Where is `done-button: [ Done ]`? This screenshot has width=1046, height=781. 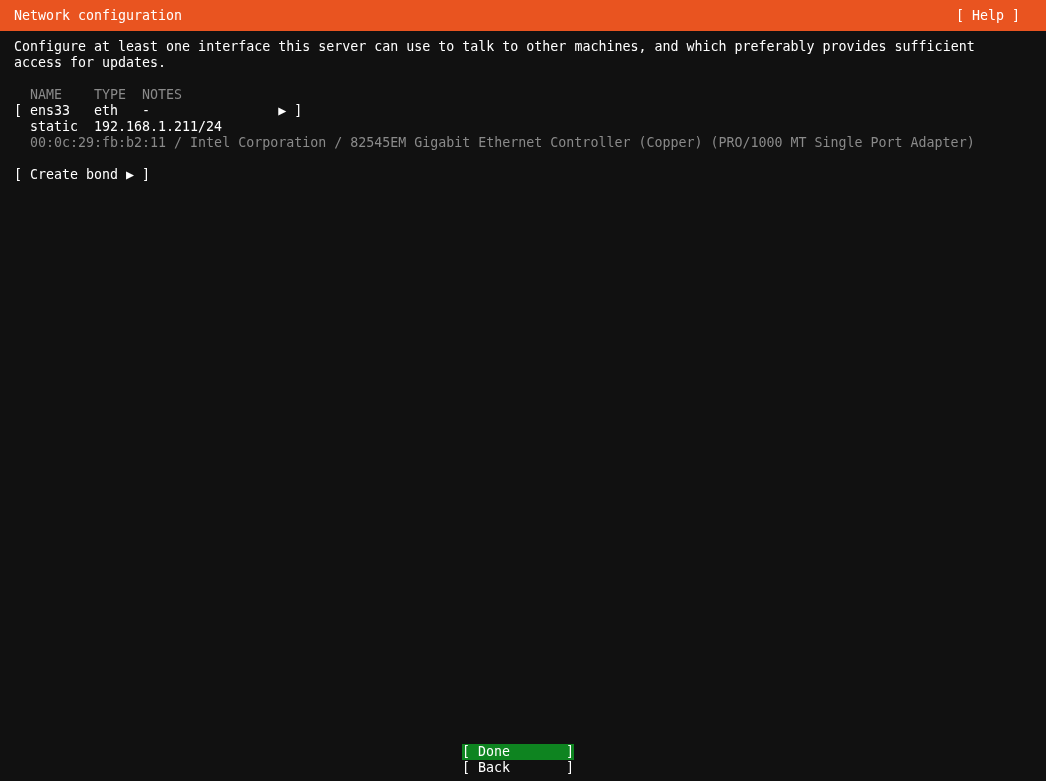 done-button: [ Done ] is located at coordinates (518, 752).